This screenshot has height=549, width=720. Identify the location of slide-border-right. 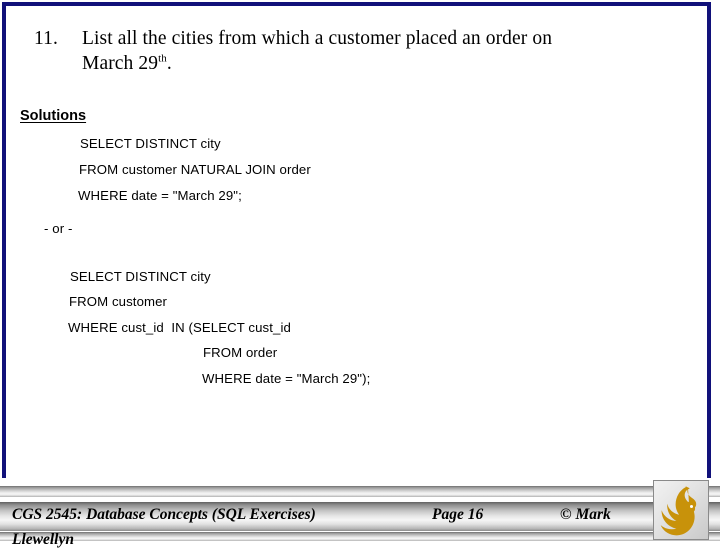
(709, 240).